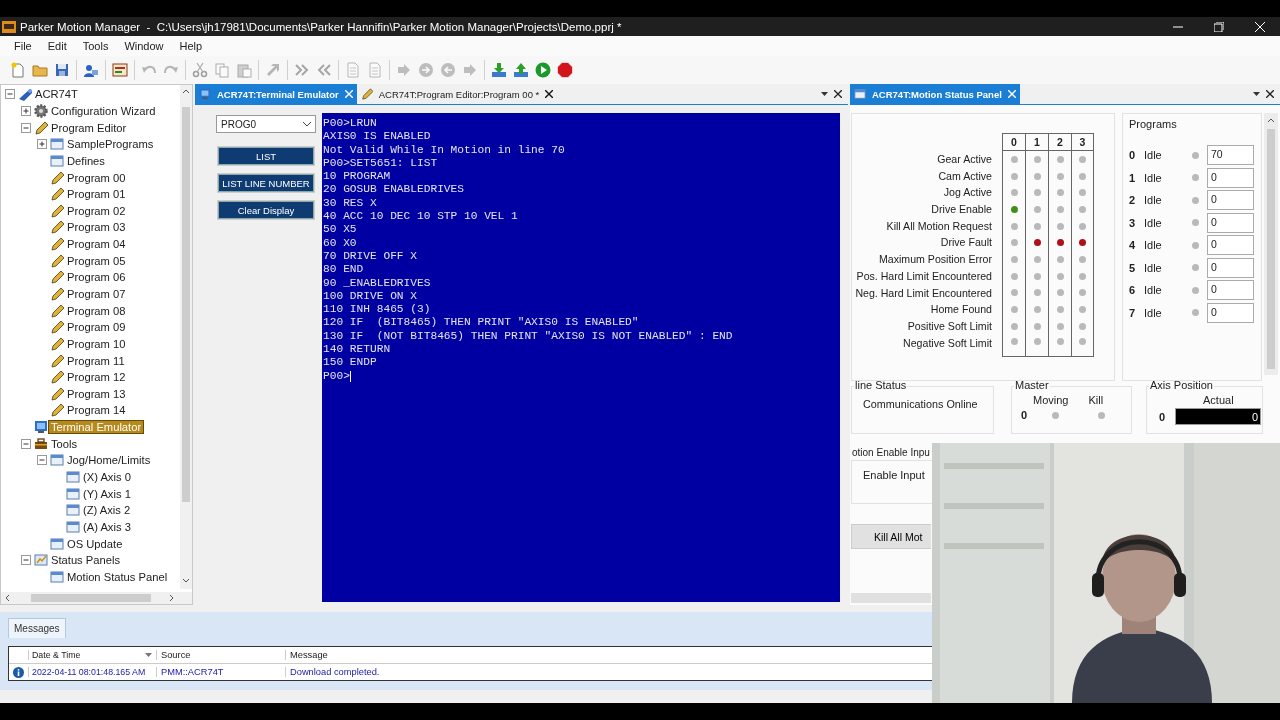 Image resolution: width=1280 pixels, height=720 pixels. Describe the element at coordinates (935, 94) in the screenshot. I see `document-tab: ACR74T:Motion Status Panel` at that location.